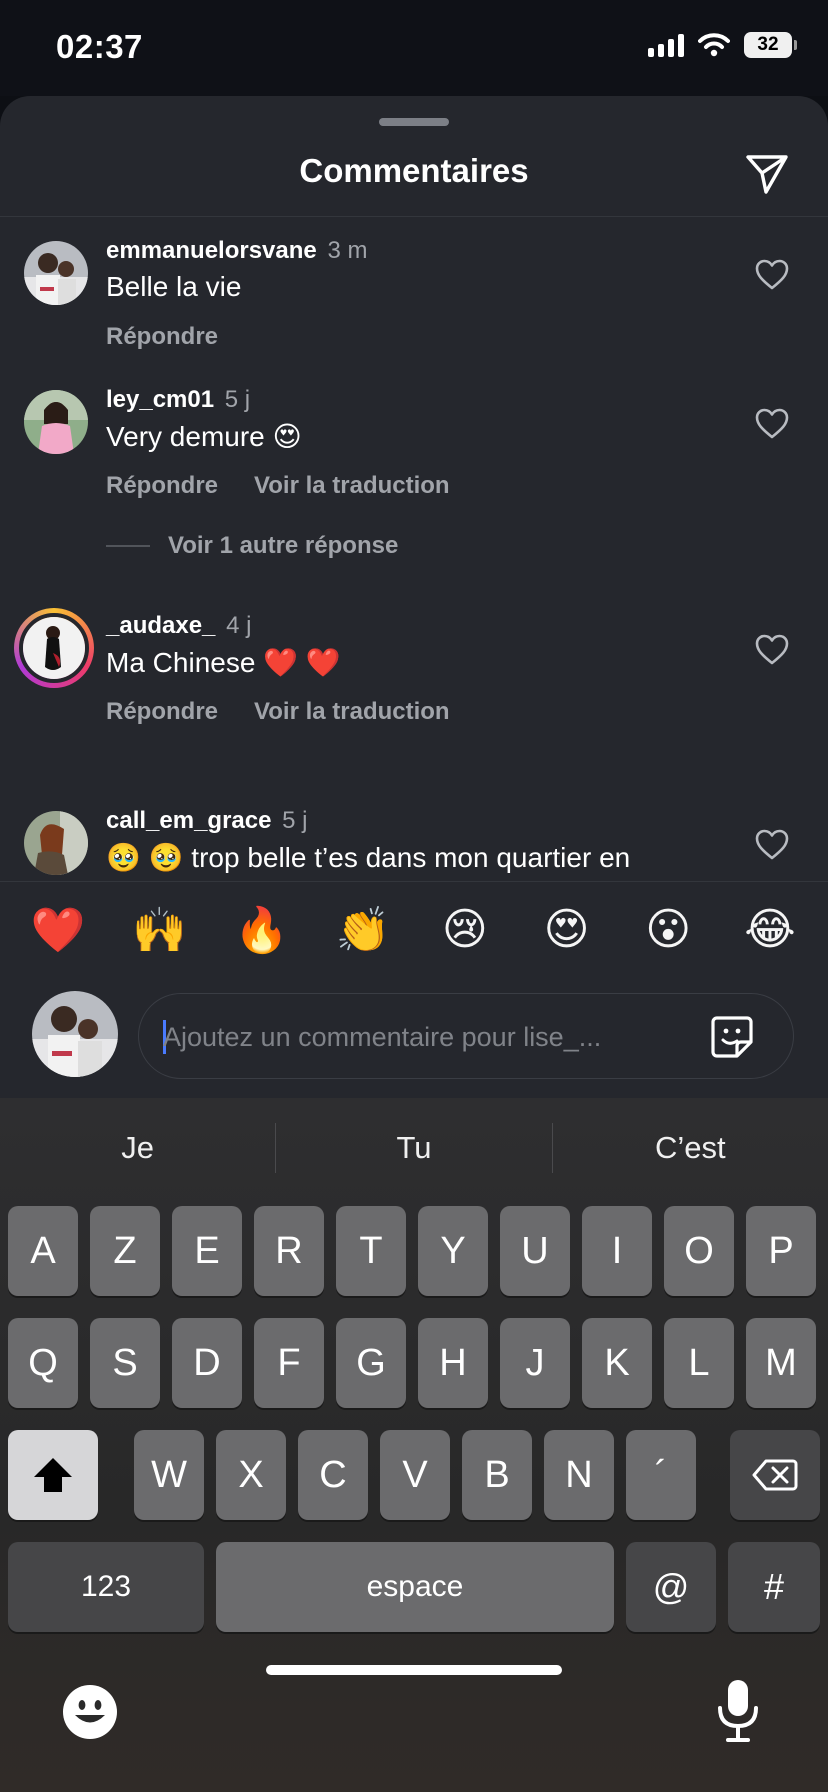  Describe the element at coordinates (535, 1363) in the screenshot. I see `key-j: J` at that location.